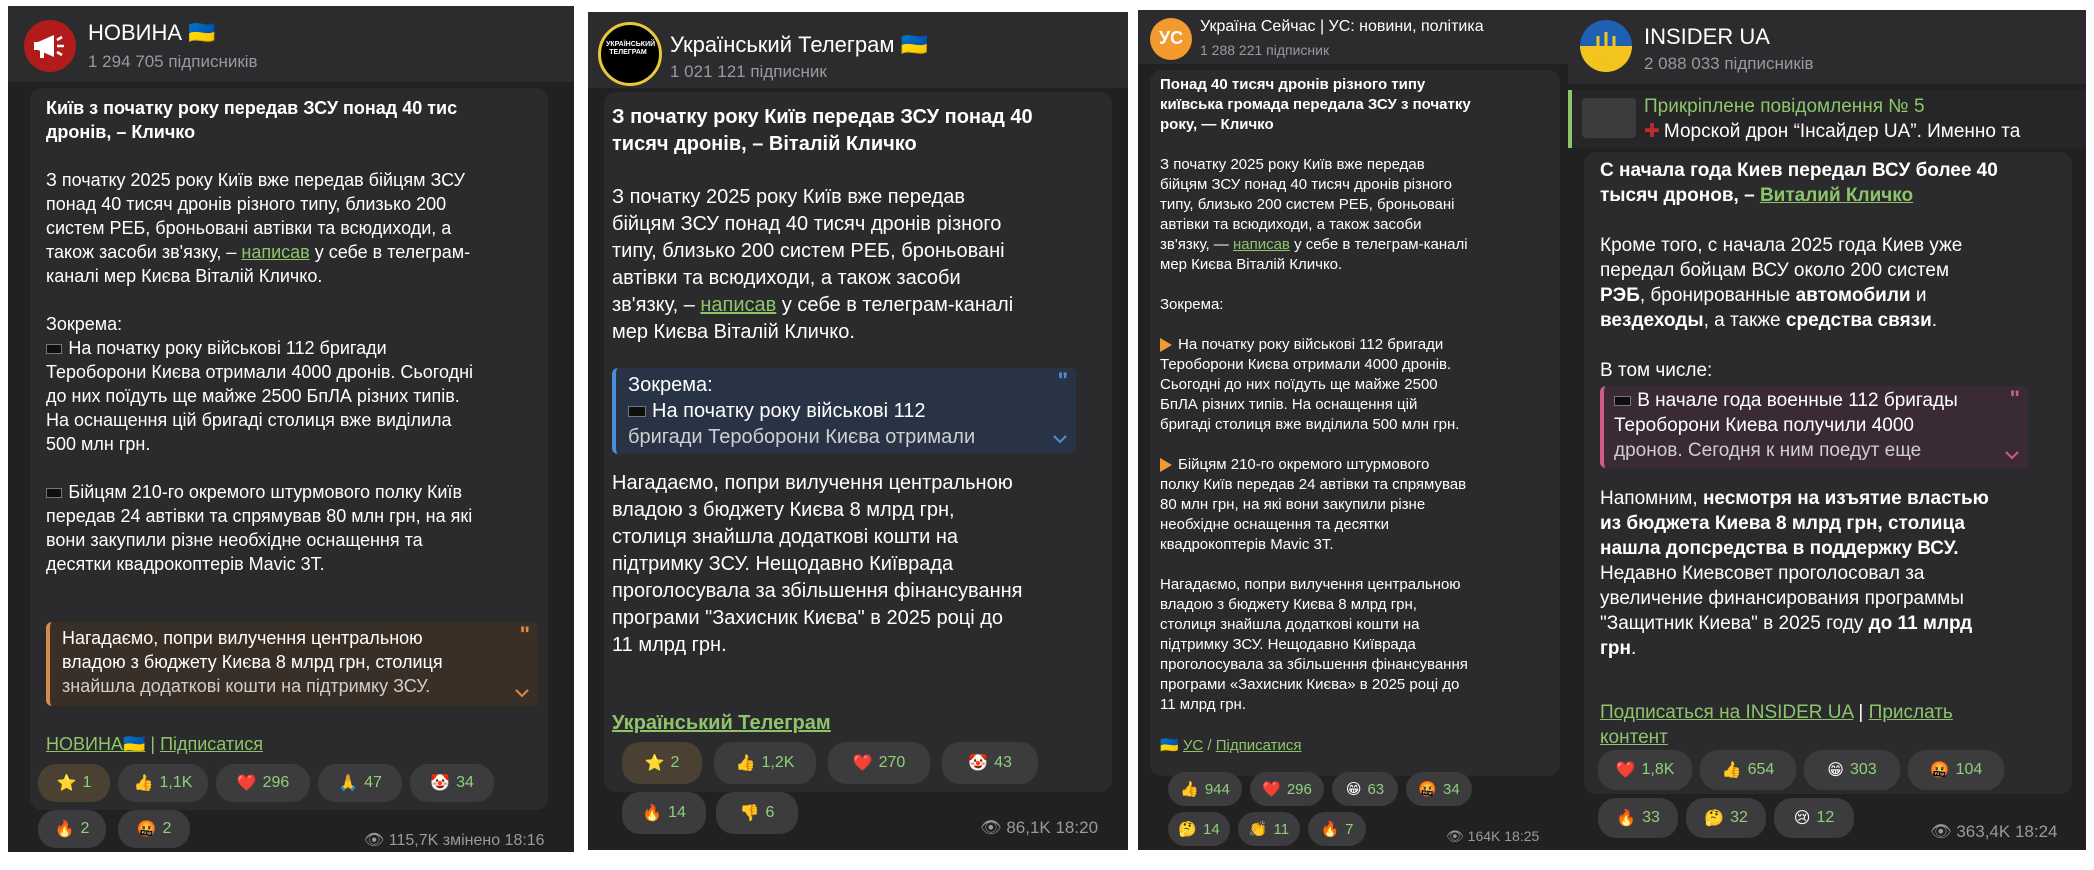 This screenshot has width=2094, height=870. What do you see at coordinates (1779, 548) in the screenshot?
I see `message-text: нашла допсредства в поддержку ВСУ.` at bounding box center [1779, 548].